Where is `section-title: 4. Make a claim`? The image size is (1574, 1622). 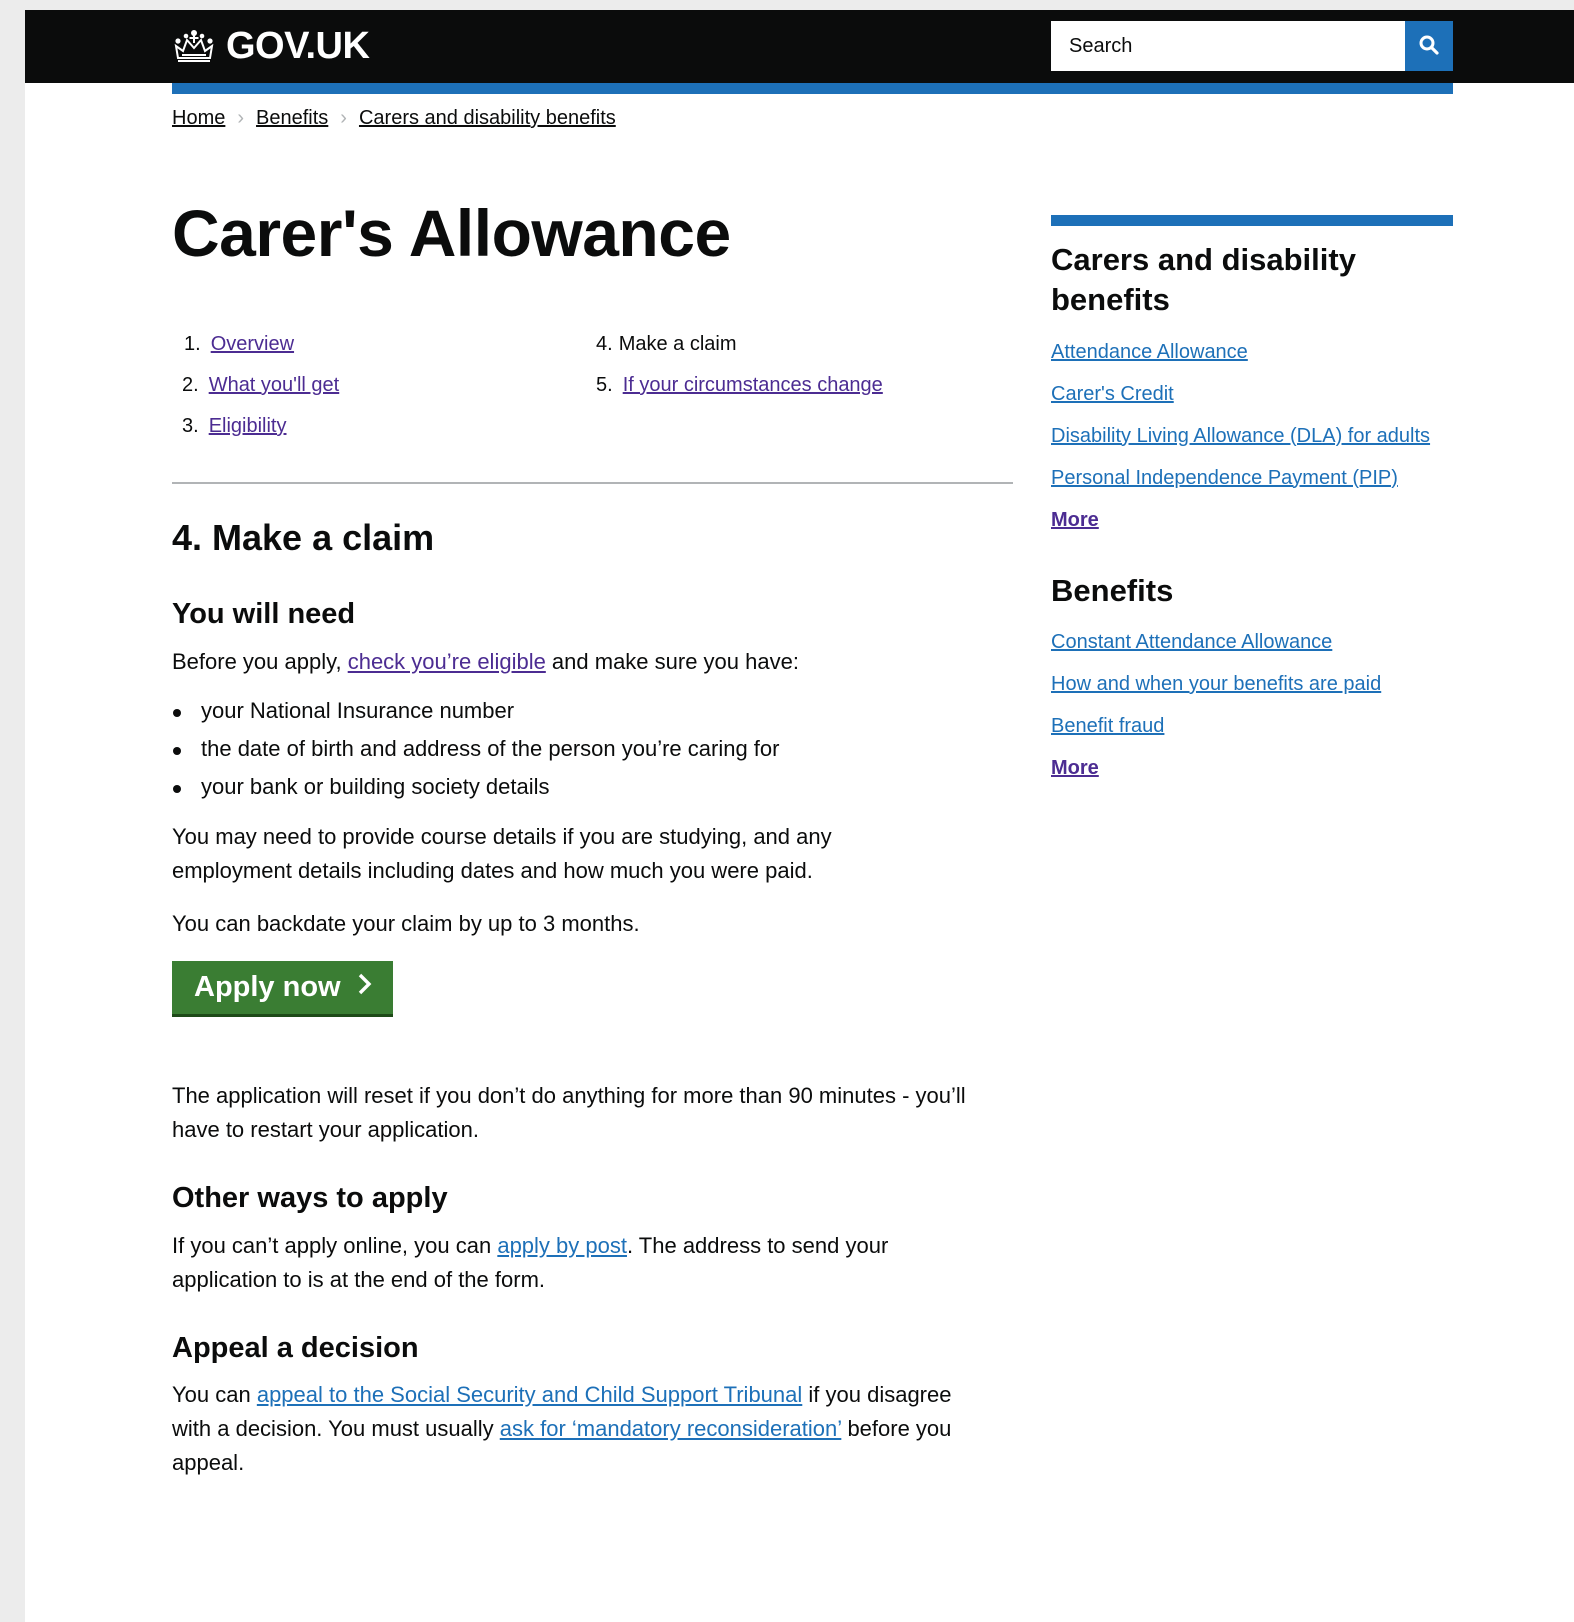
section-title: 4. Make a claim is located at coordinates (303, 537).